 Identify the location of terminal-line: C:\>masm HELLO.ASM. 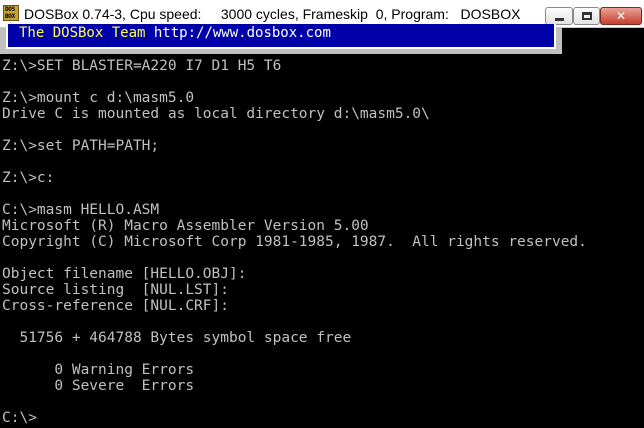
(81, 210).